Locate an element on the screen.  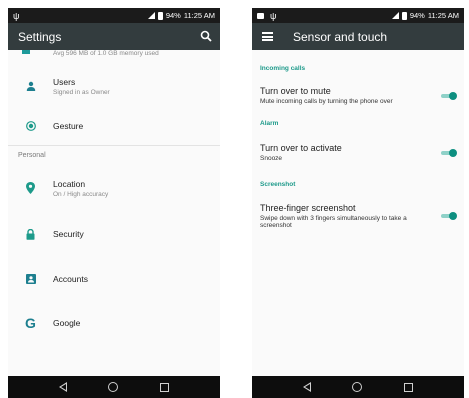
section-header-personal: Personal is located at coordinates (114, 155).